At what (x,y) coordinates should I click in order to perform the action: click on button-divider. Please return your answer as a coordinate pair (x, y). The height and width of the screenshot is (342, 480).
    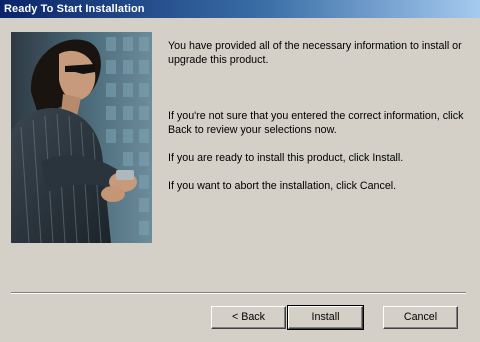
    Looking at the image, I should click on (238, 293).